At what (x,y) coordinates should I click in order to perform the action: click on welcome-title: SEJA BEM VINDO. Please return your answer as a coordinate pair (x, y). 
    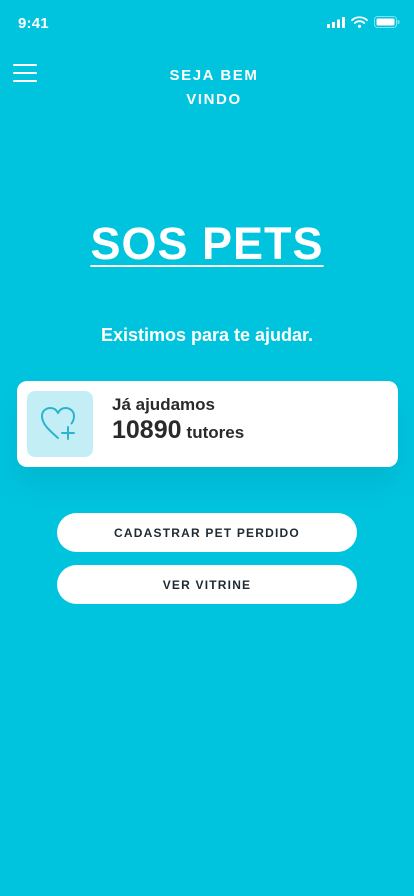
    Looking at the image, I should click on (214, 88).